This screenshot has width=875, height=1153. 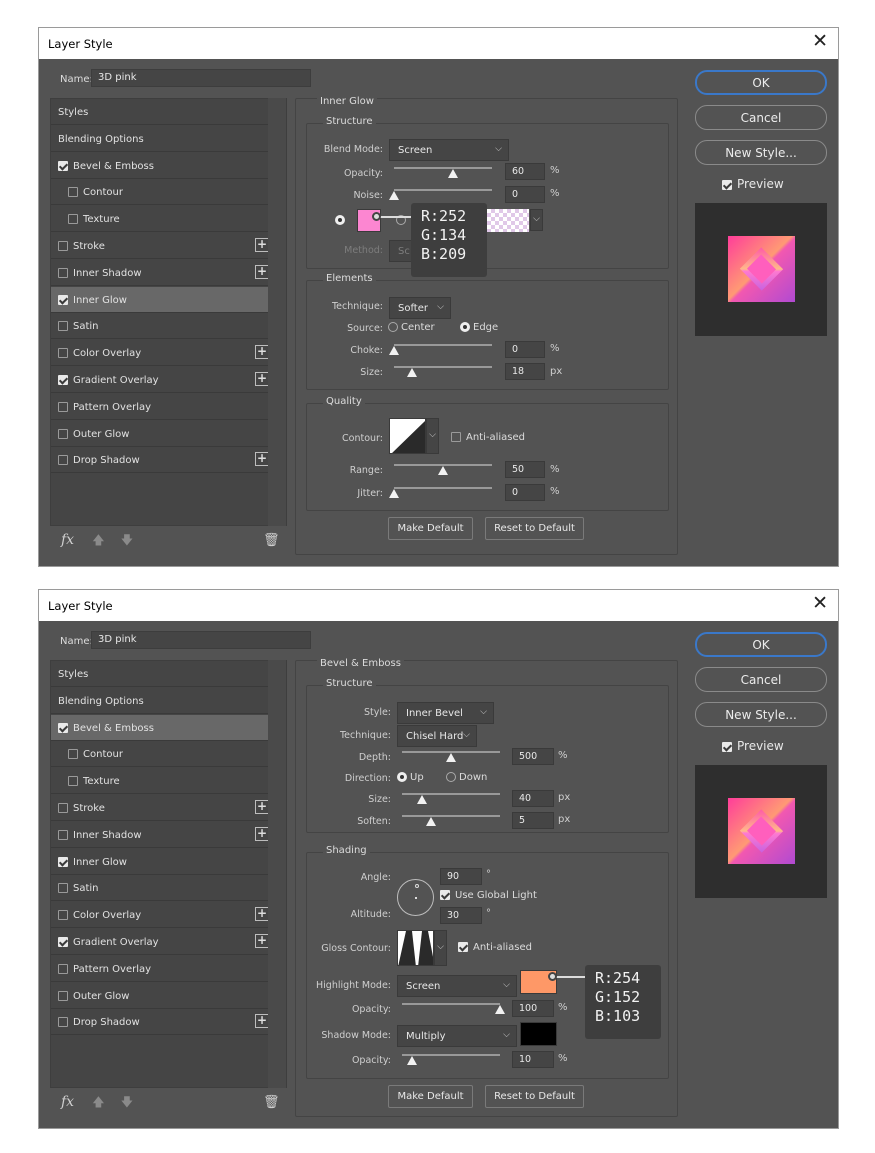 What do you see at coordinates (449, 150) in the screenshot?
I see `blend-mode-select: Screen ⌵` at bounding box center [449, 150].